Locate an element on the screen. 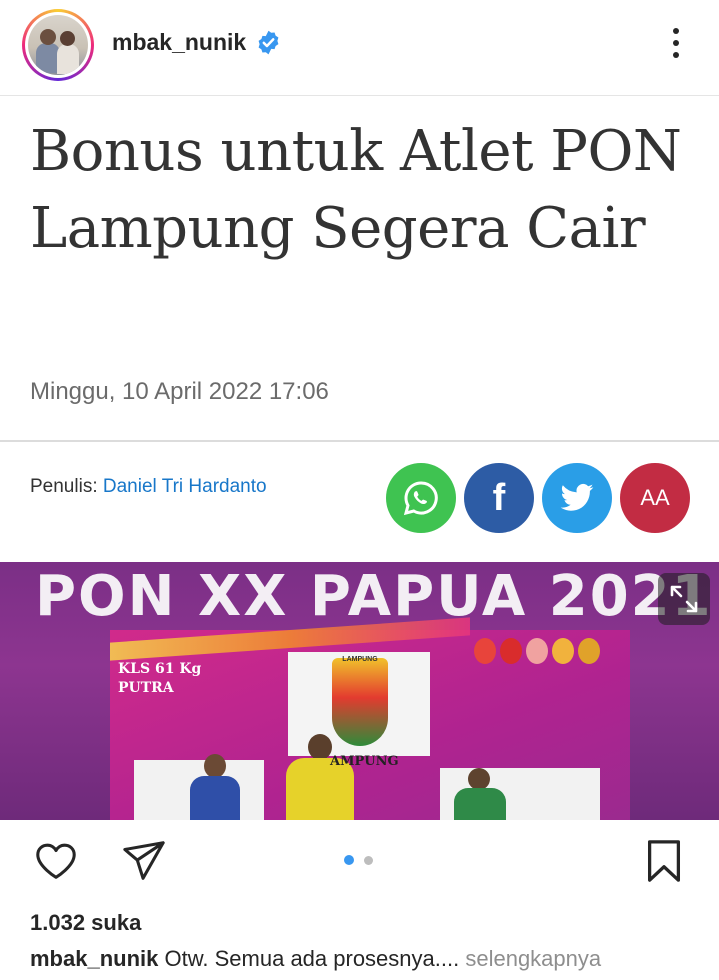 Image resolution: width=719 pixels, height=980 pixels. author-label: Penulis: is located at coordinates (64, 486).